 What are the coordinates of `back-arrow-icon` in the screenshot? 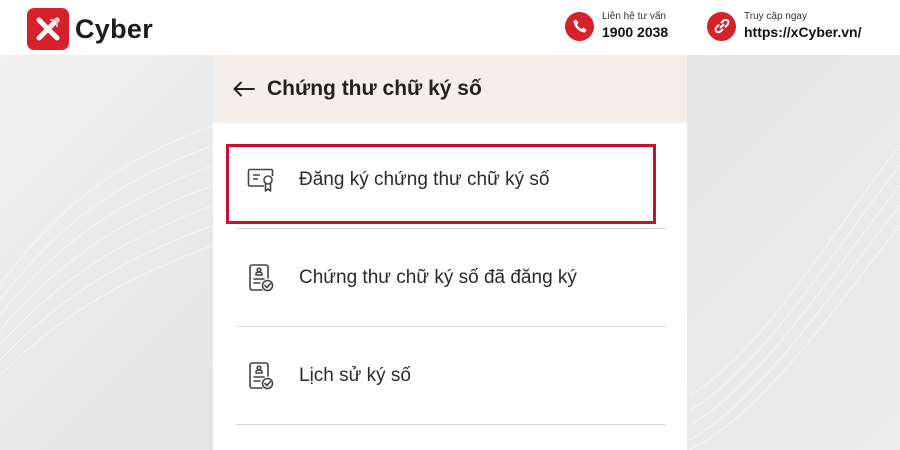 It's located at (244, 89).